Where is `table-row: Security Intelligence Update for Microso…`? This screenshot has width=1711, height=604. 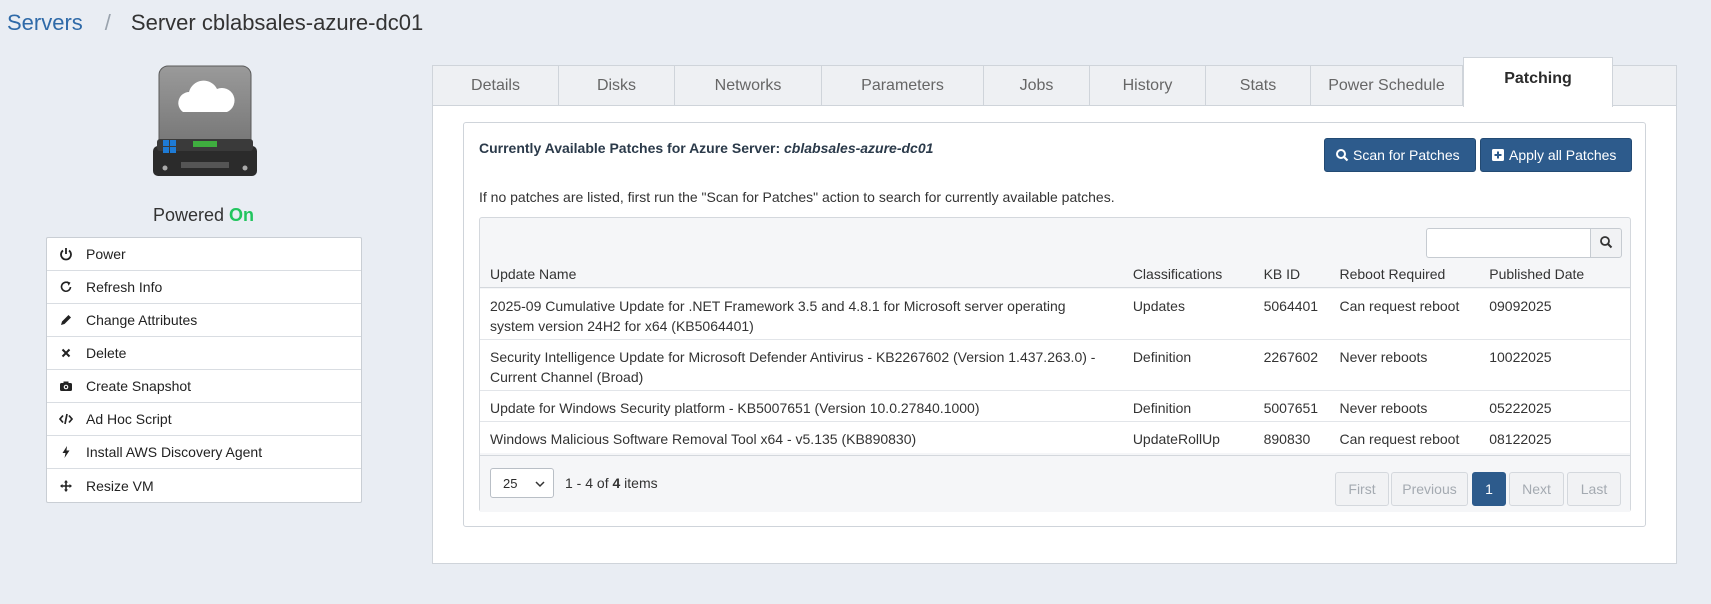 table-row: Security Intelligence Update for Microso… is located at coordinates (1055, 365).